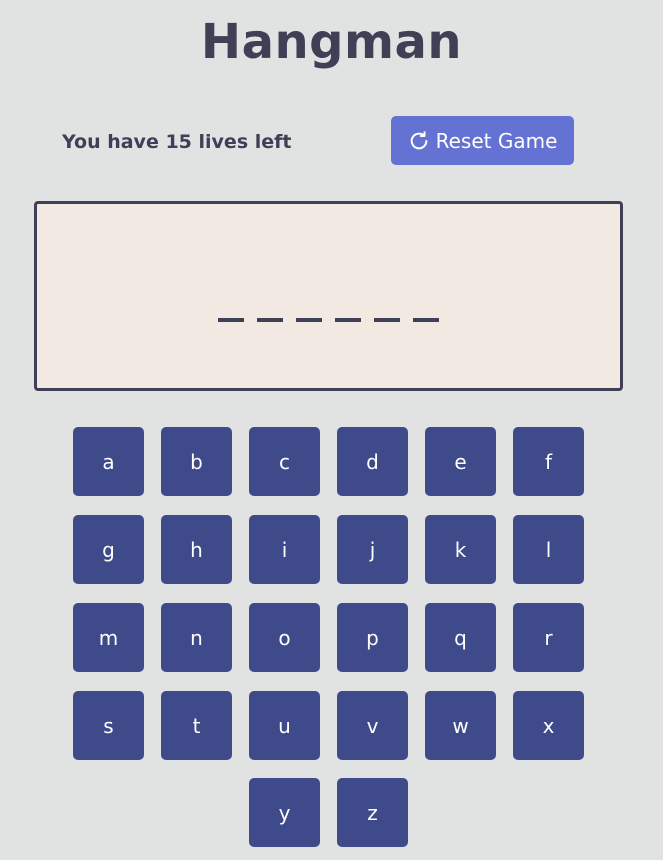 The height and width of the screenshot is (860, 663). Describe the element at coordinates (241, 142) in the screenshot. I see `lives-suffix: lives left` at that location.